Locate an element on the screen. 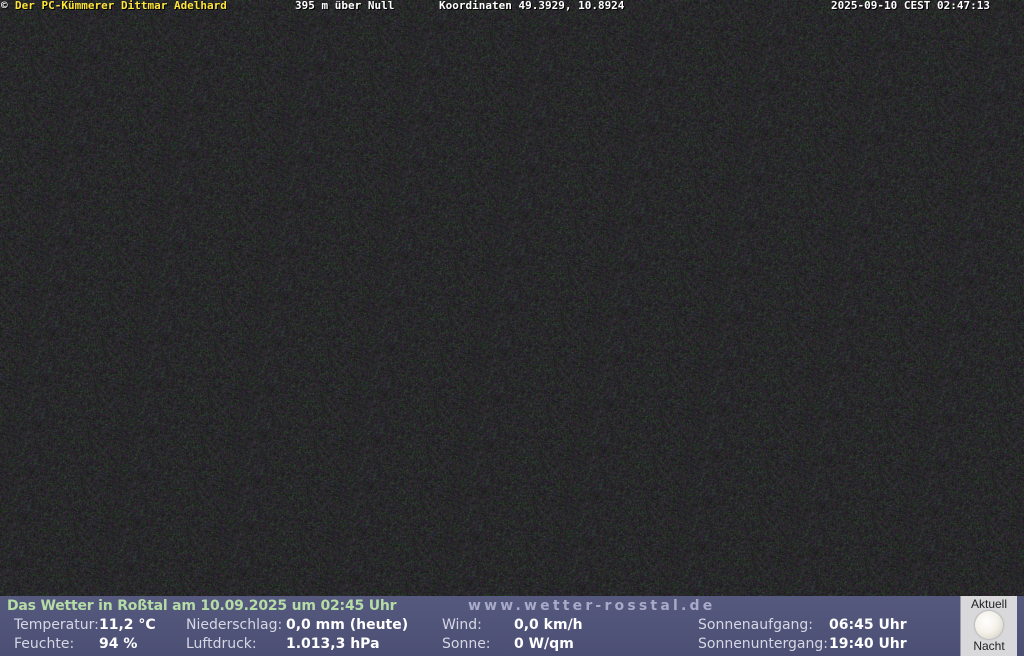  temperature-value: 11,2 °C is located at coordinates (127, 625).